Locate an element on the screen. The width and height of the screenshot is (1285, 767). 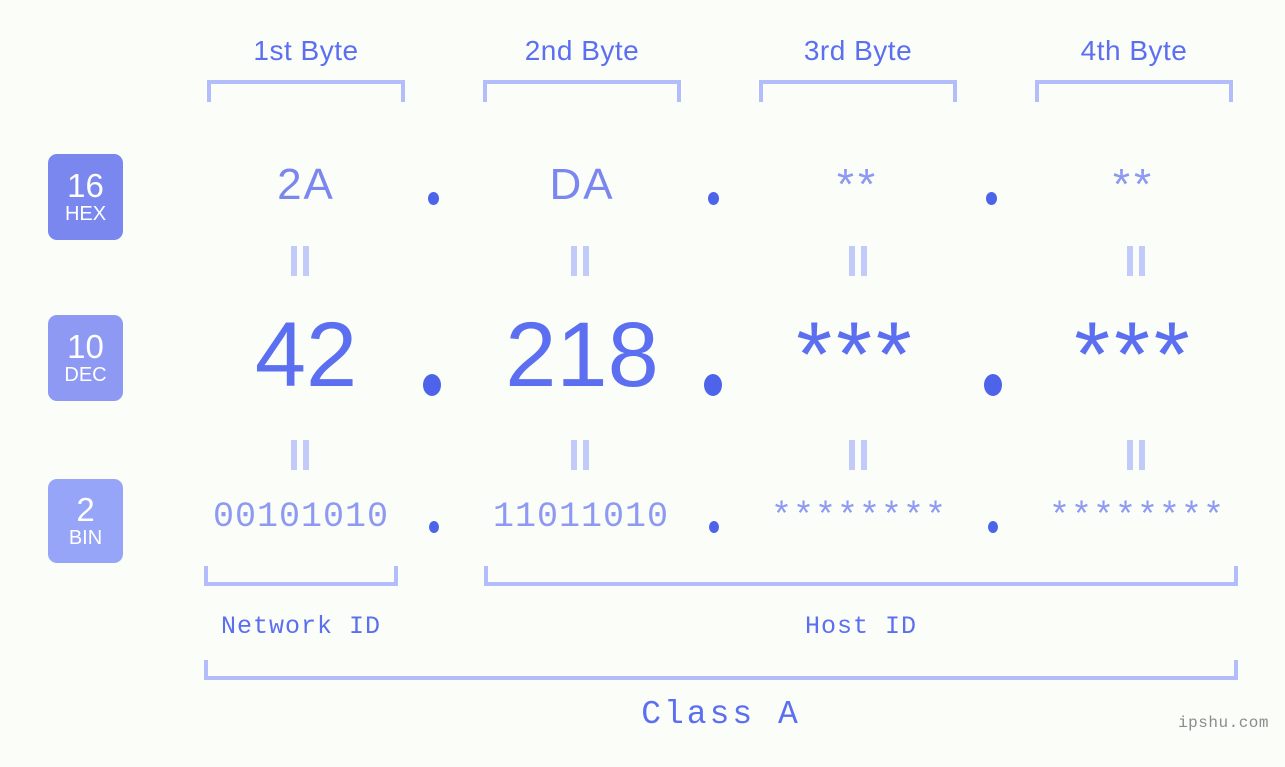
bin-octet-1: 00101010 is located at coordinates (301, 517).